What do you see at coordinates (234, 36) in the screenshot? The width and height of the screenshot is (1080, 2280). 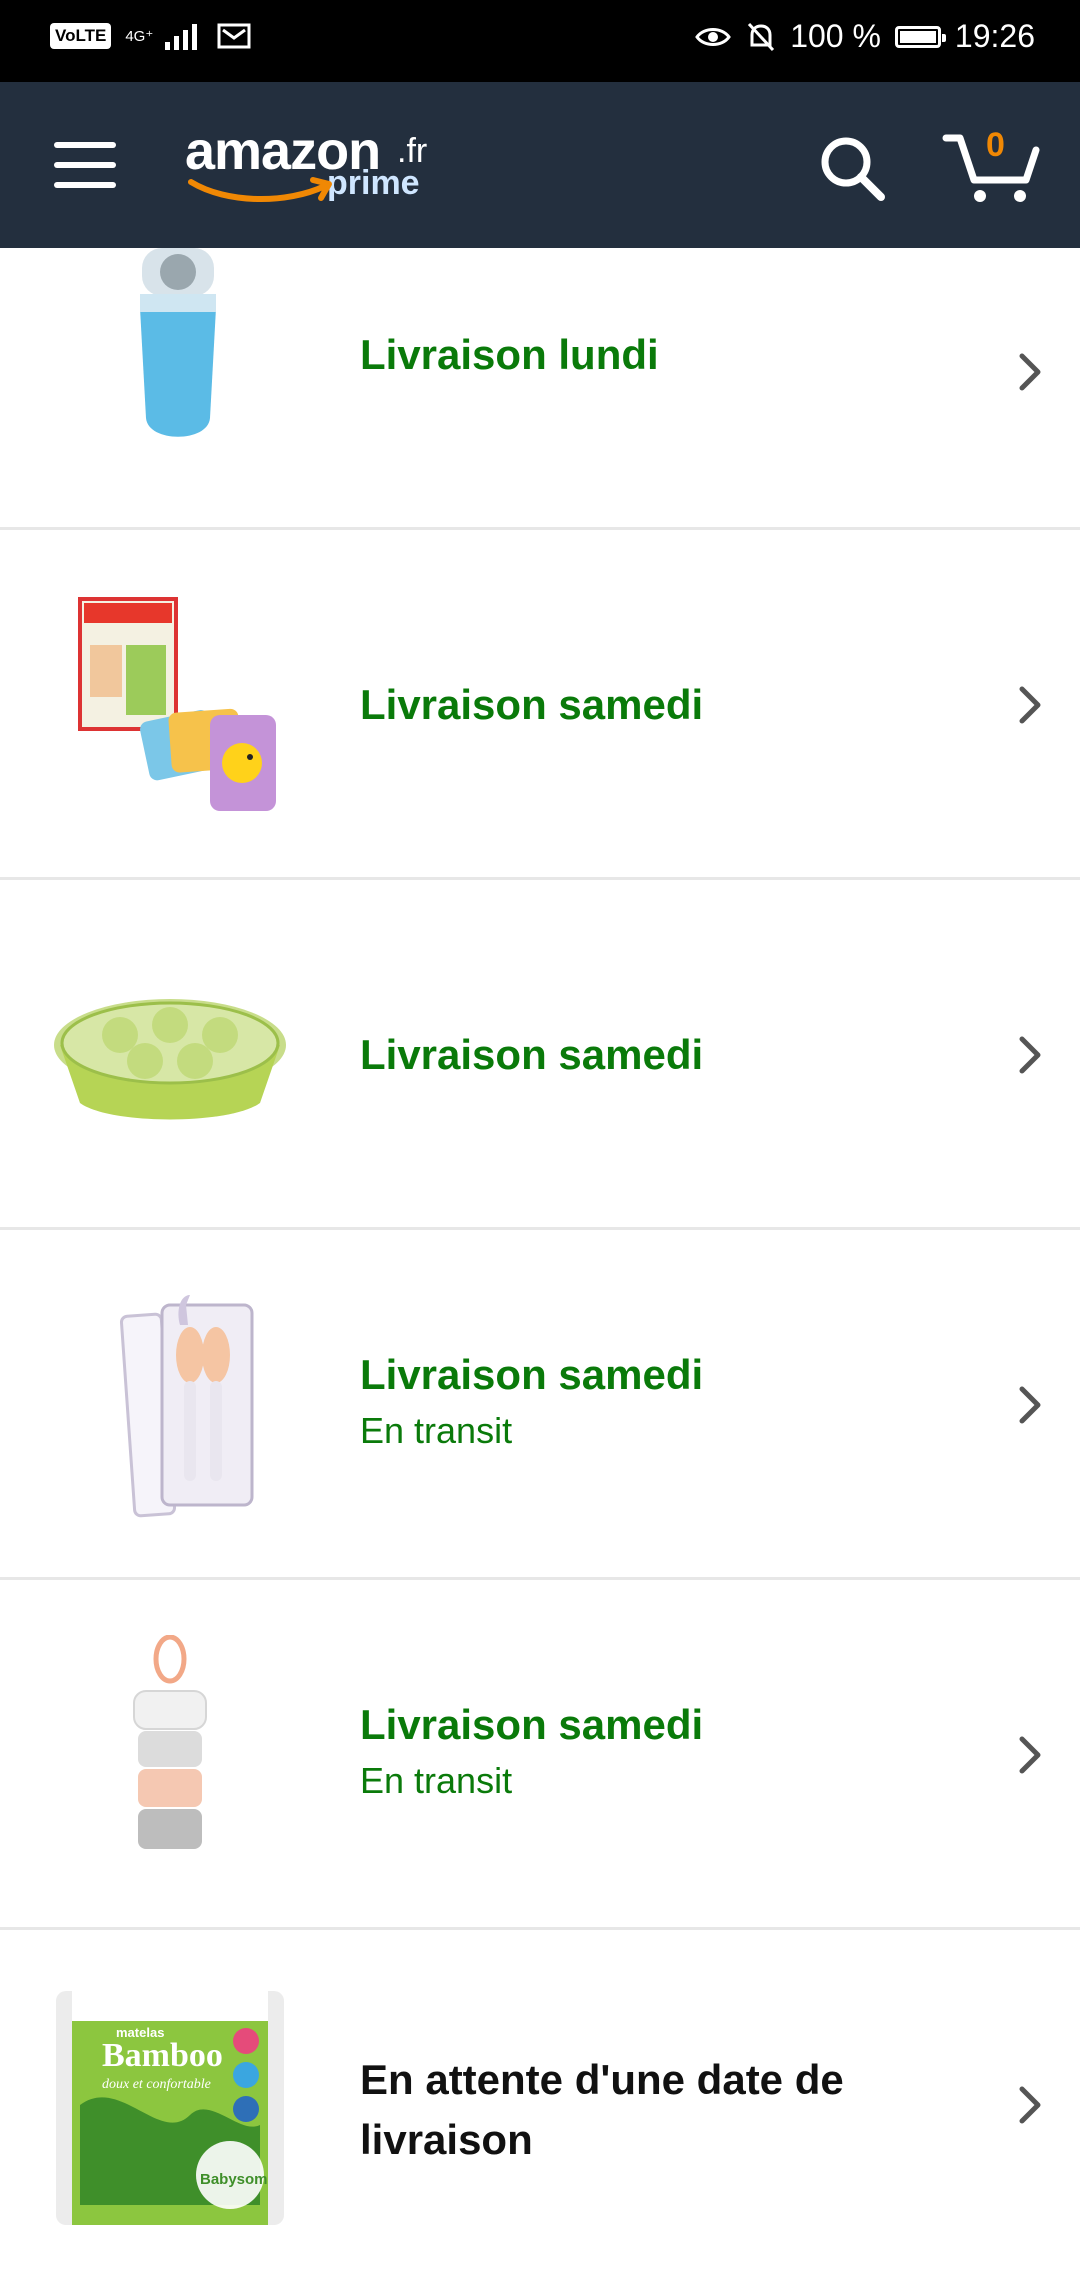 I see `mail-notification-icon` at bounding box center [234, 36].